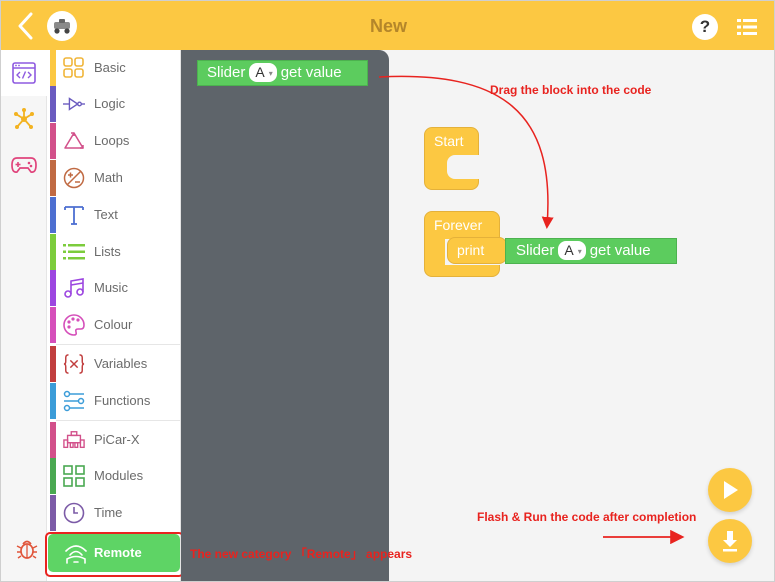  What do you see at coordinates (458, 225) in the screenshot?
I see `forever-label: Forever` at bounding box center [458, 225].